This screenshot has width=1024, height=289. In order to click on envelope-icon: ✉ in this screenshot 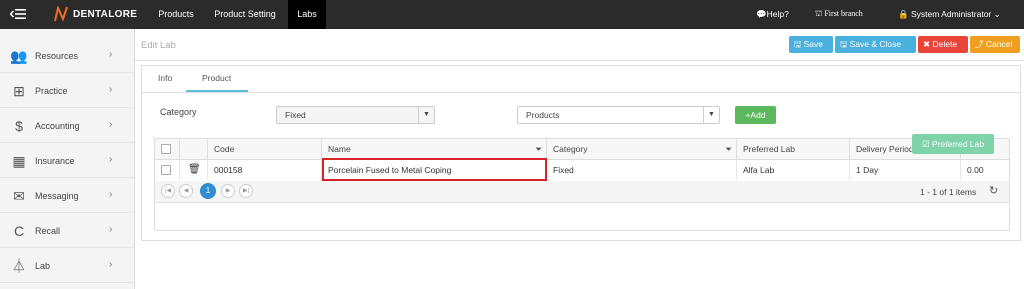, I will do `click(19, 196)`.